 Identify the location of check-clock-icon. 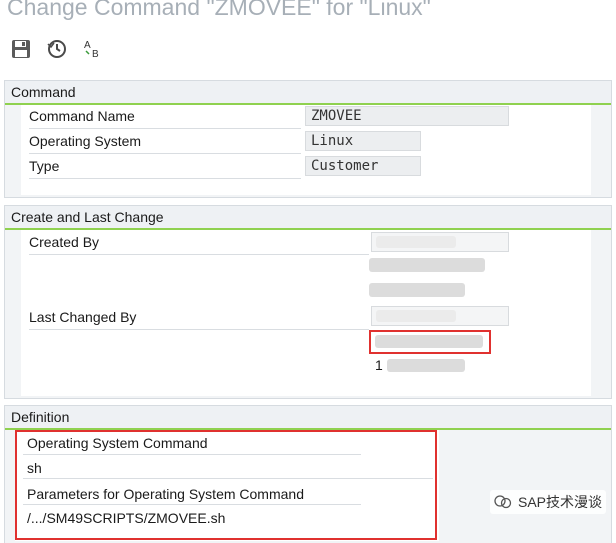
(56, 49).